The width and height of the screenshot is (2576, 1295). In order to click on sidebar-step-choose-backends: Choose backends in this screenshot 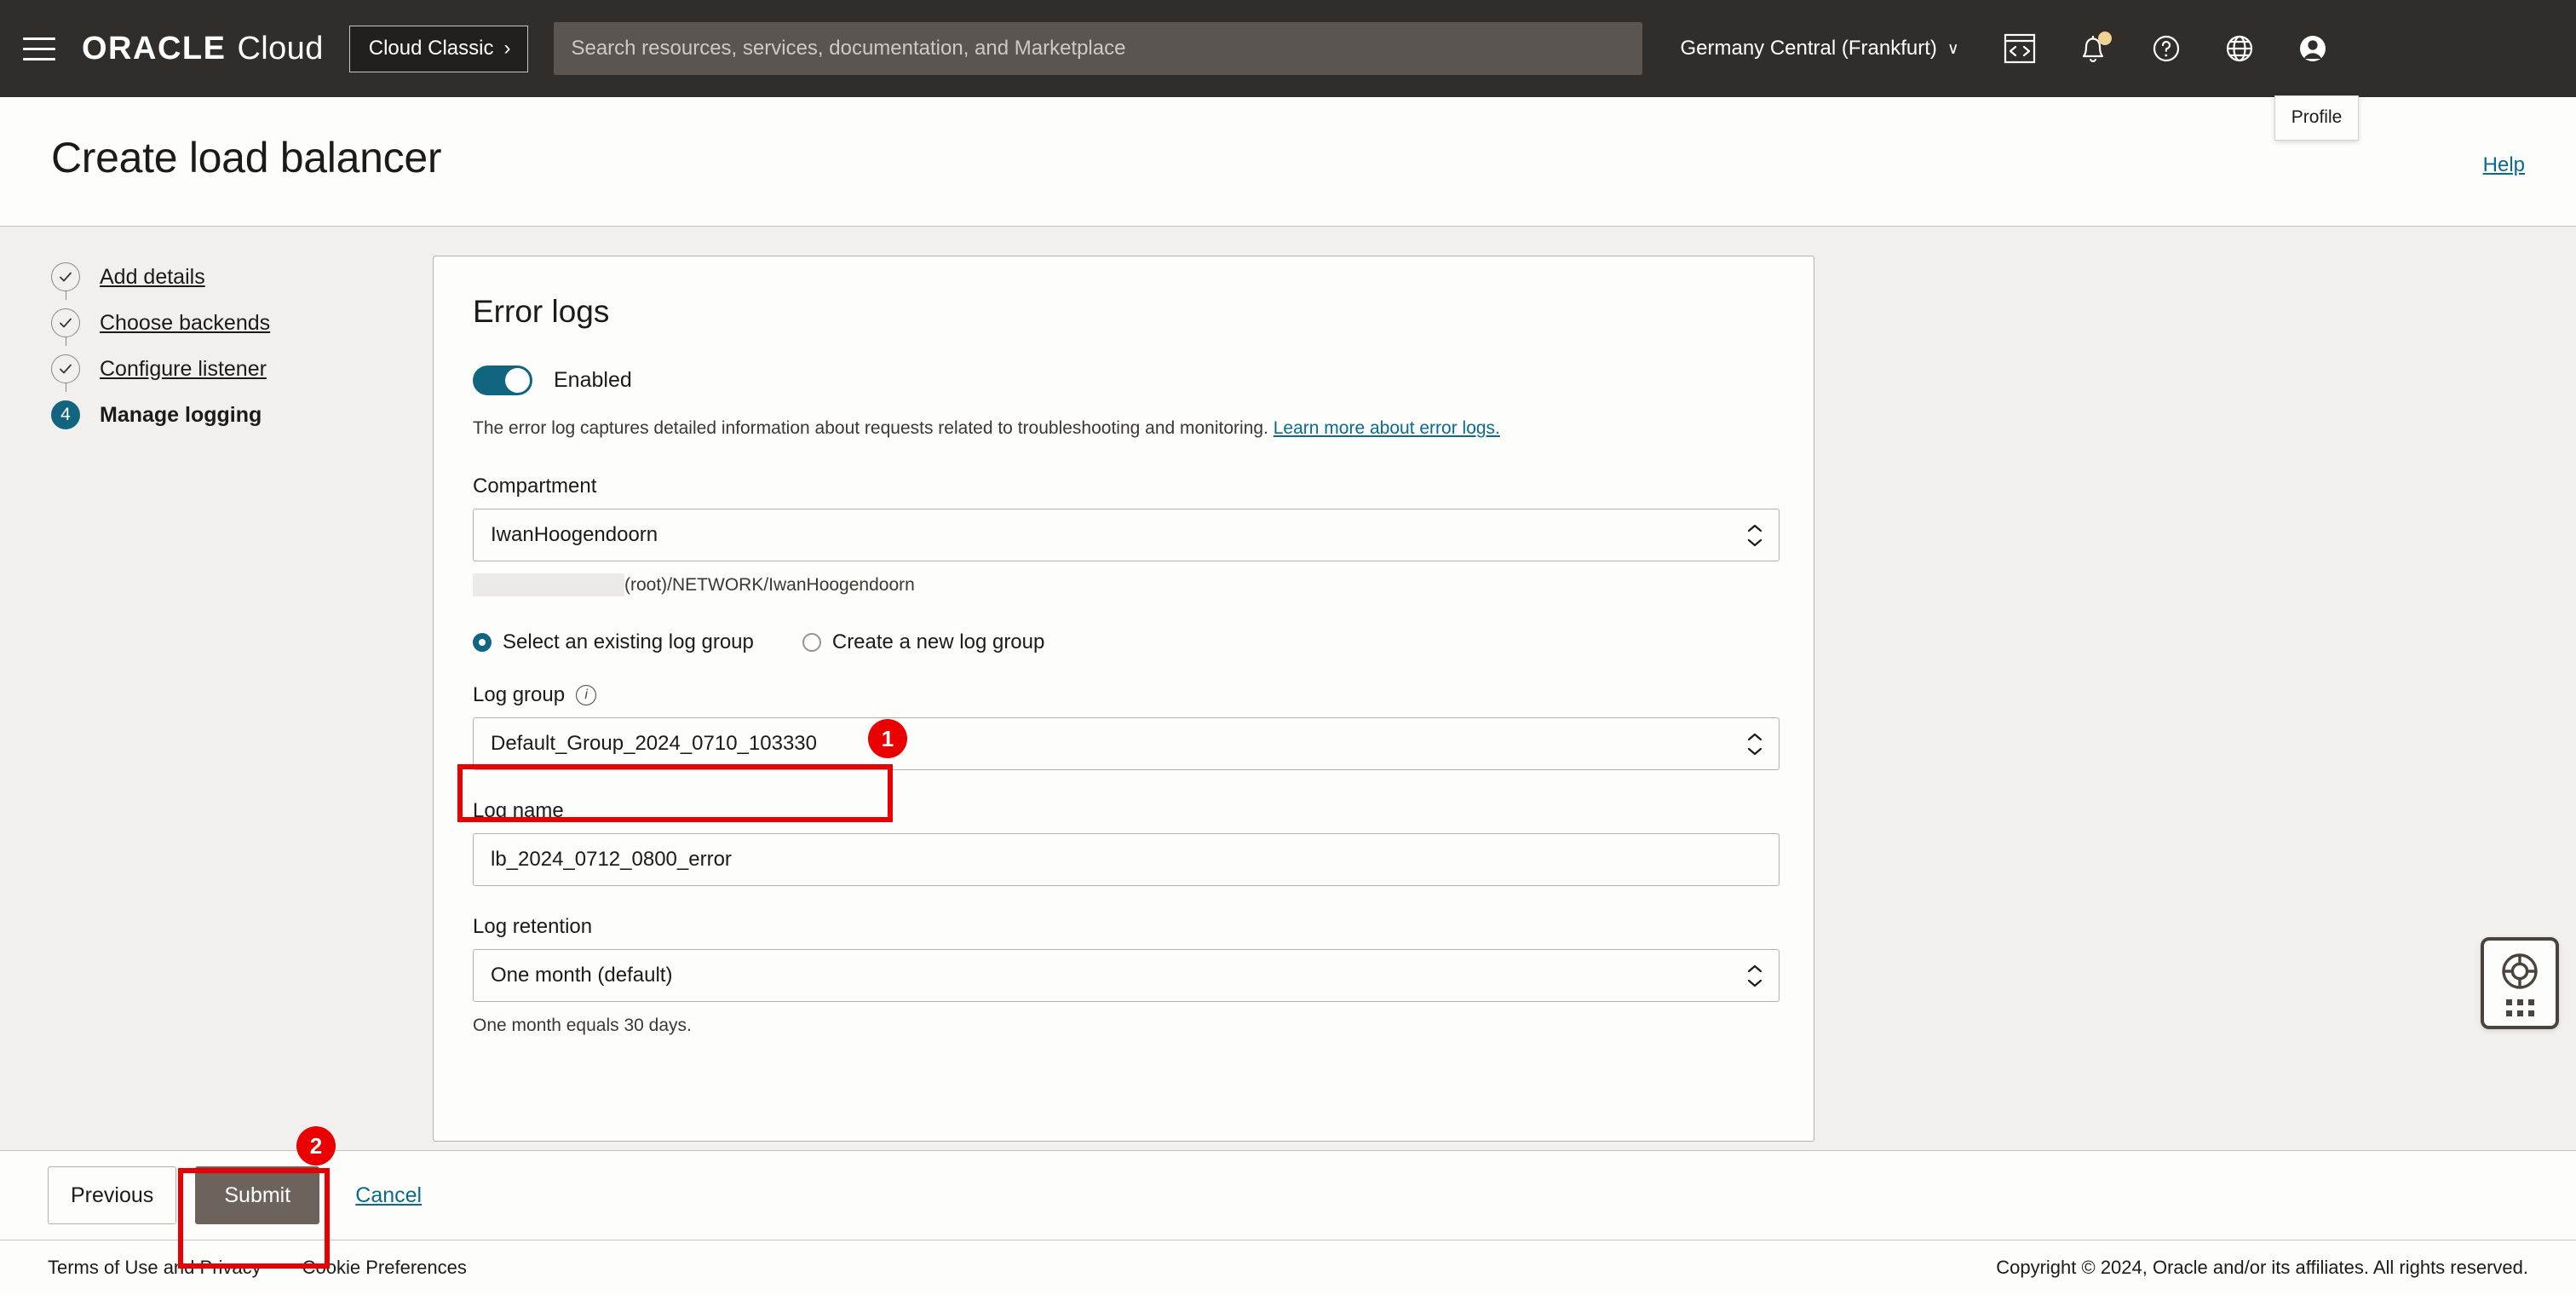, I will do `click(222, 323)`.